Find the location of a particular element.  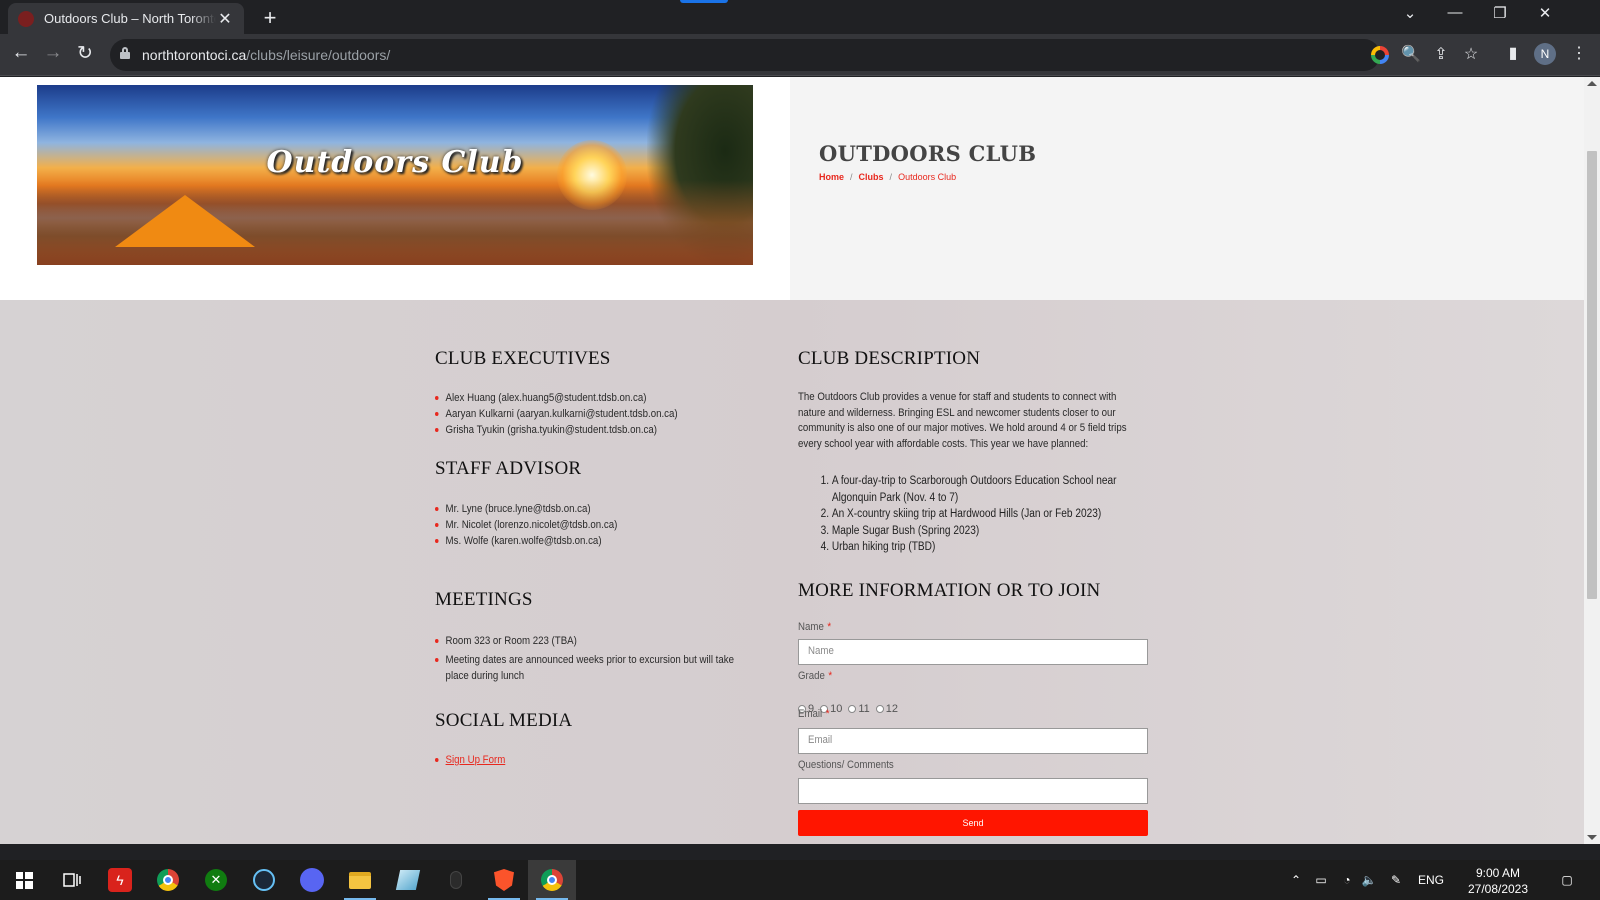

breadcrumb-clubs-link: Clubs is located at coordinates (871, 177).